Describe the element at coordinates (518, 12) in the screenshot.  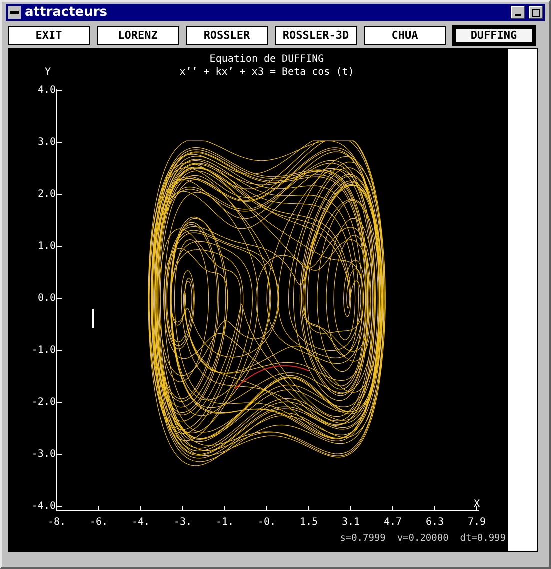
I see `minimize-icon` at that location.